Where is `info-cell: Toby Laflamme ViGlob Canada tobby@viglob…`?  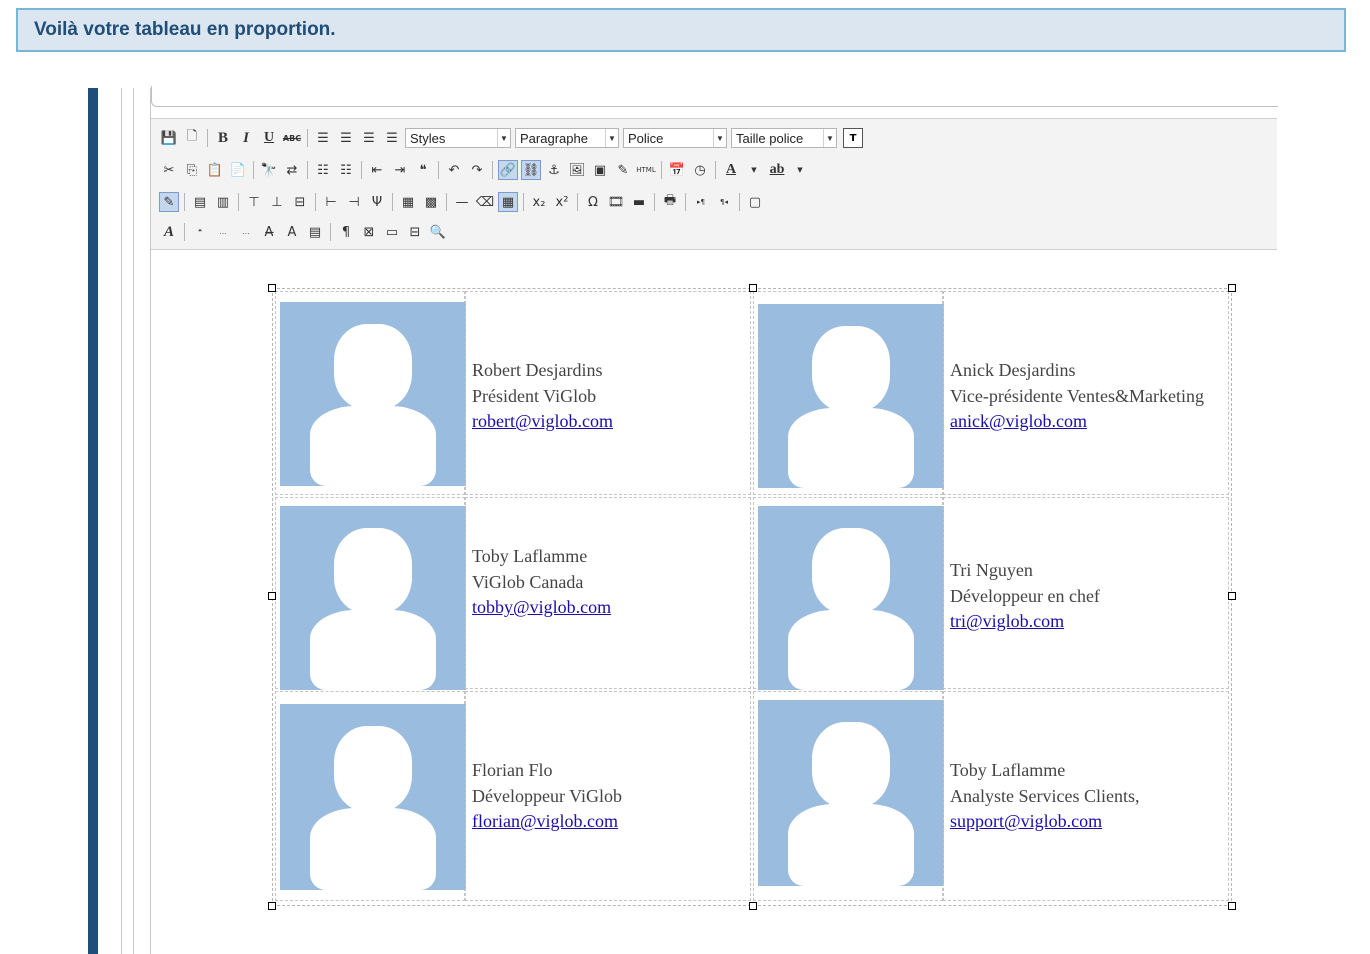
info-cell: Toby Laflamme ViGlob Canada tobby@viglob… is located at coordinates (608, 593).